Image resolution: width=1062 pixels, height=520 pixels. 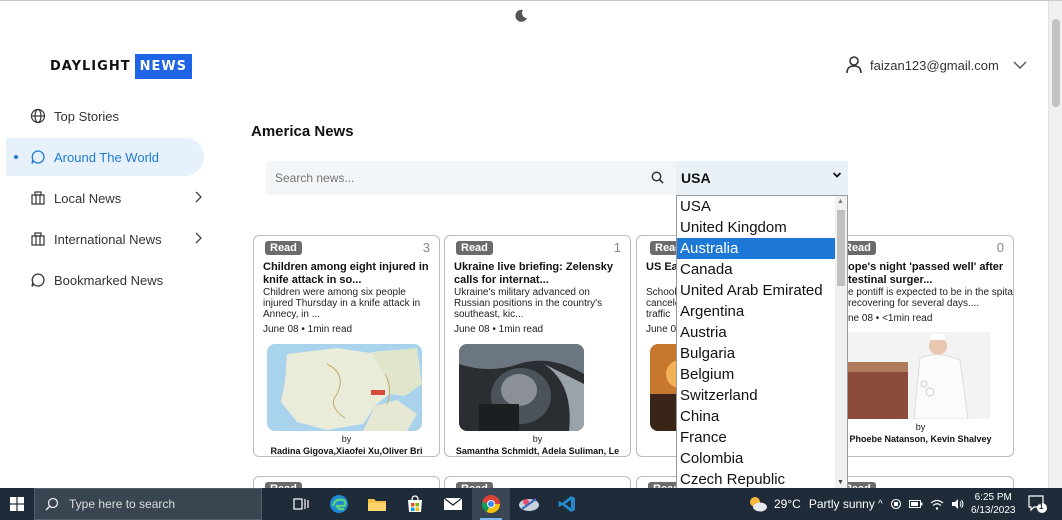 I want to click on card-authors: Phoebe Natanson, Kevin Shalvey, so click(x=920, y=439).